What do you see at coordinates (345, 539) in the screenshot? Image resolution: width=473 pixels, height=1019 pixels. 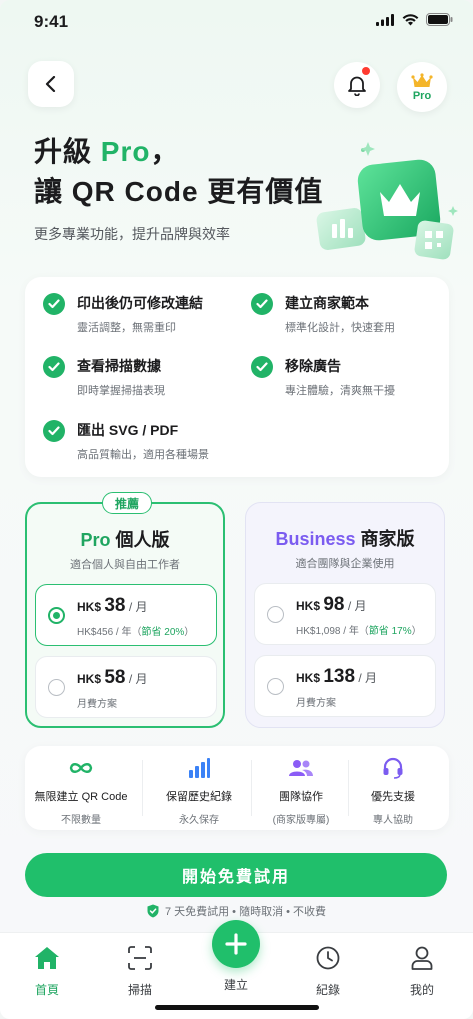 I see `plan-name: Business 商家版` at bounding box center [345, 539].